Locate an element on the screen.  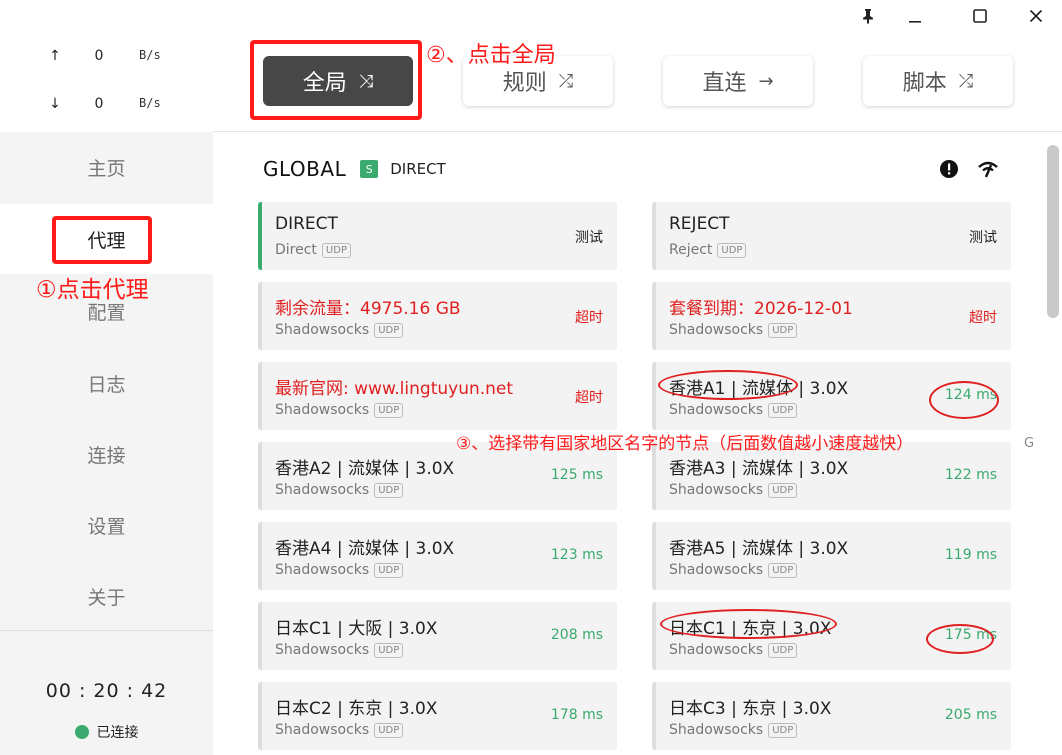
sidebar-item-home: 主页 is located at coordinates (106, 167).